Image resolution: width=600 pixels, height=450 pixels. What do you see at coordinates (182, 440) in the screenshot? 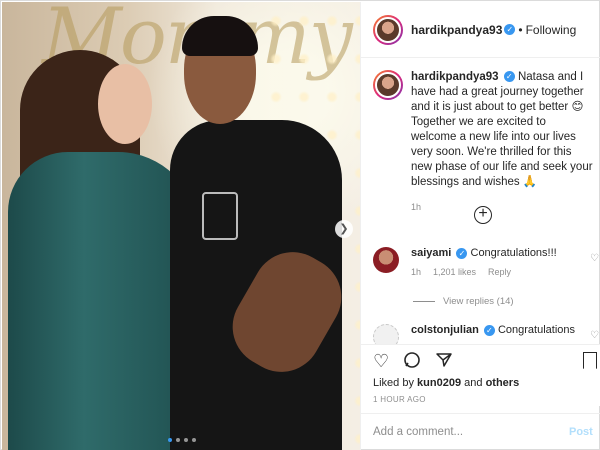
I see `carousel-dots` at bounding box center [182, 440].